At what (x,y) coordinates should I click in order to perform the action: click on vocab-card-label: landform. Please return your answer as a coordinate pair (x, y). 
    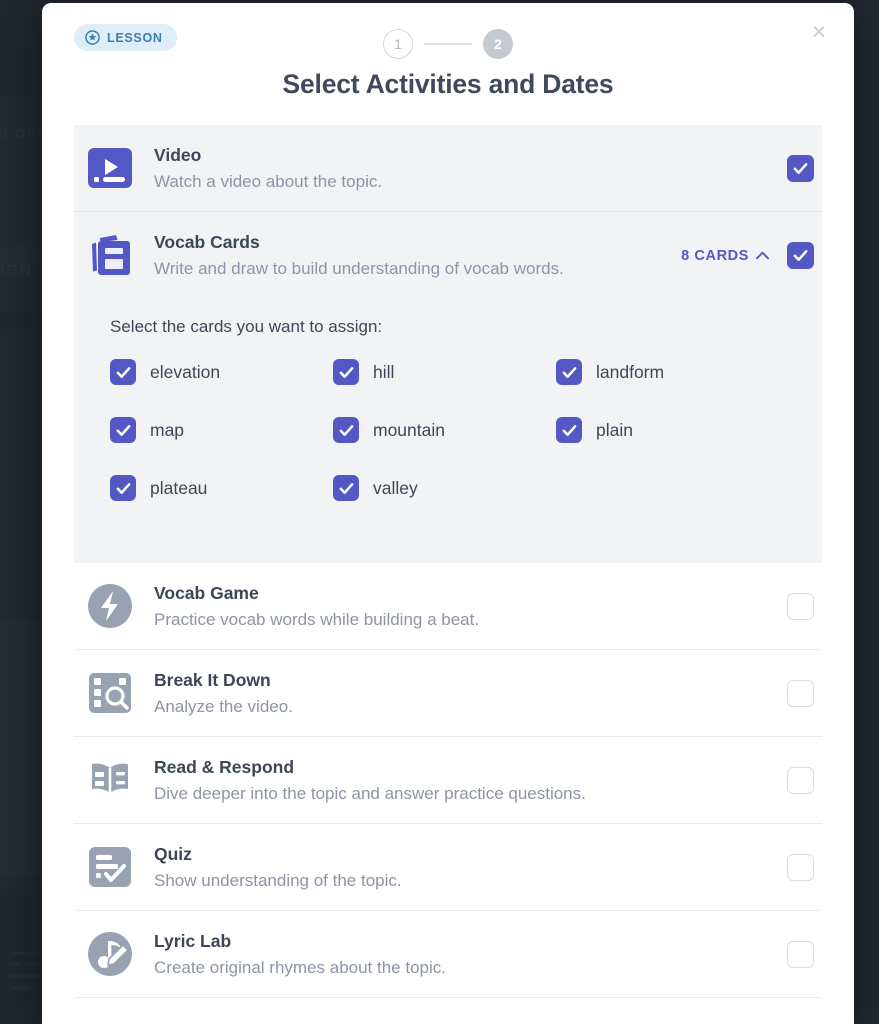
    Looking at the image, I should click on (630, 371).